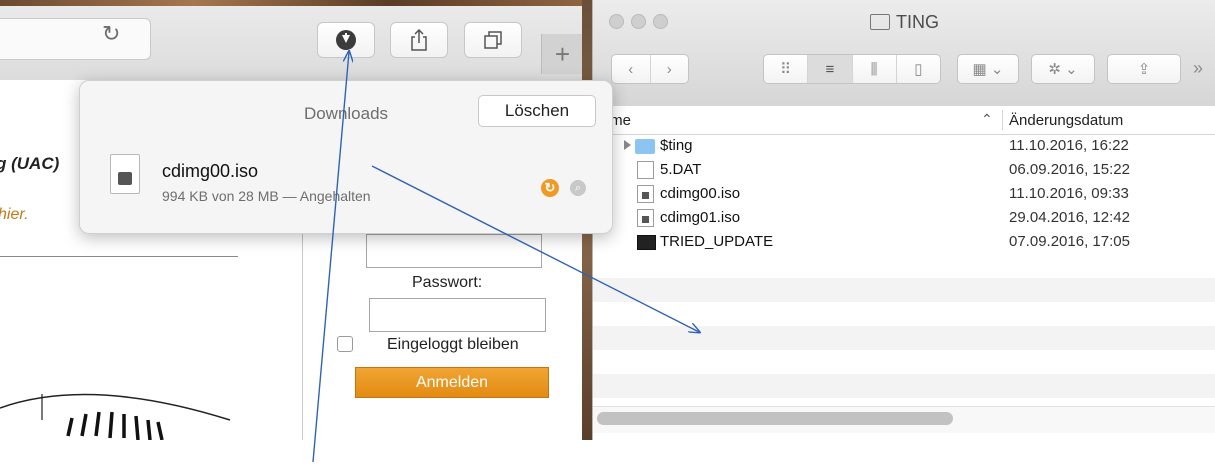 The height and width of the screenshot is (464, 1215). I want to click on annotation-arrow-to-finder, so click(535, 248).